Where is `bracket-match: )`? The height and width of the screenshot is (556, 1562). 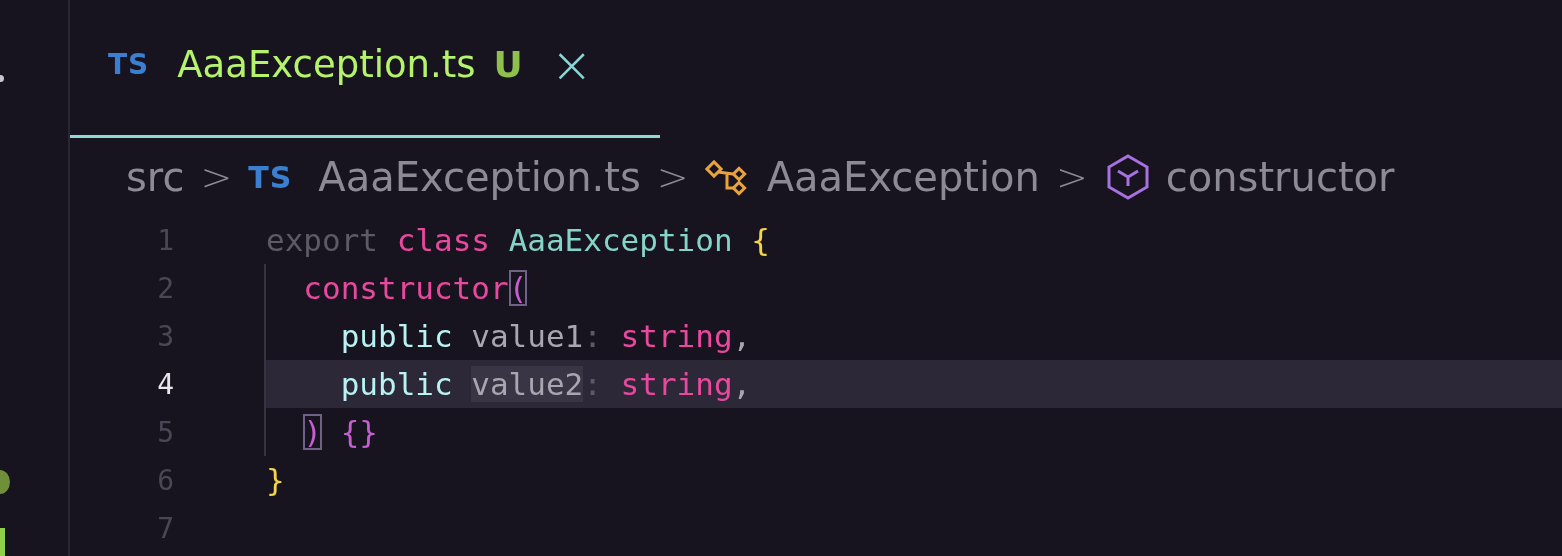
bracket-match: ) is located at coordinates (312, 432).